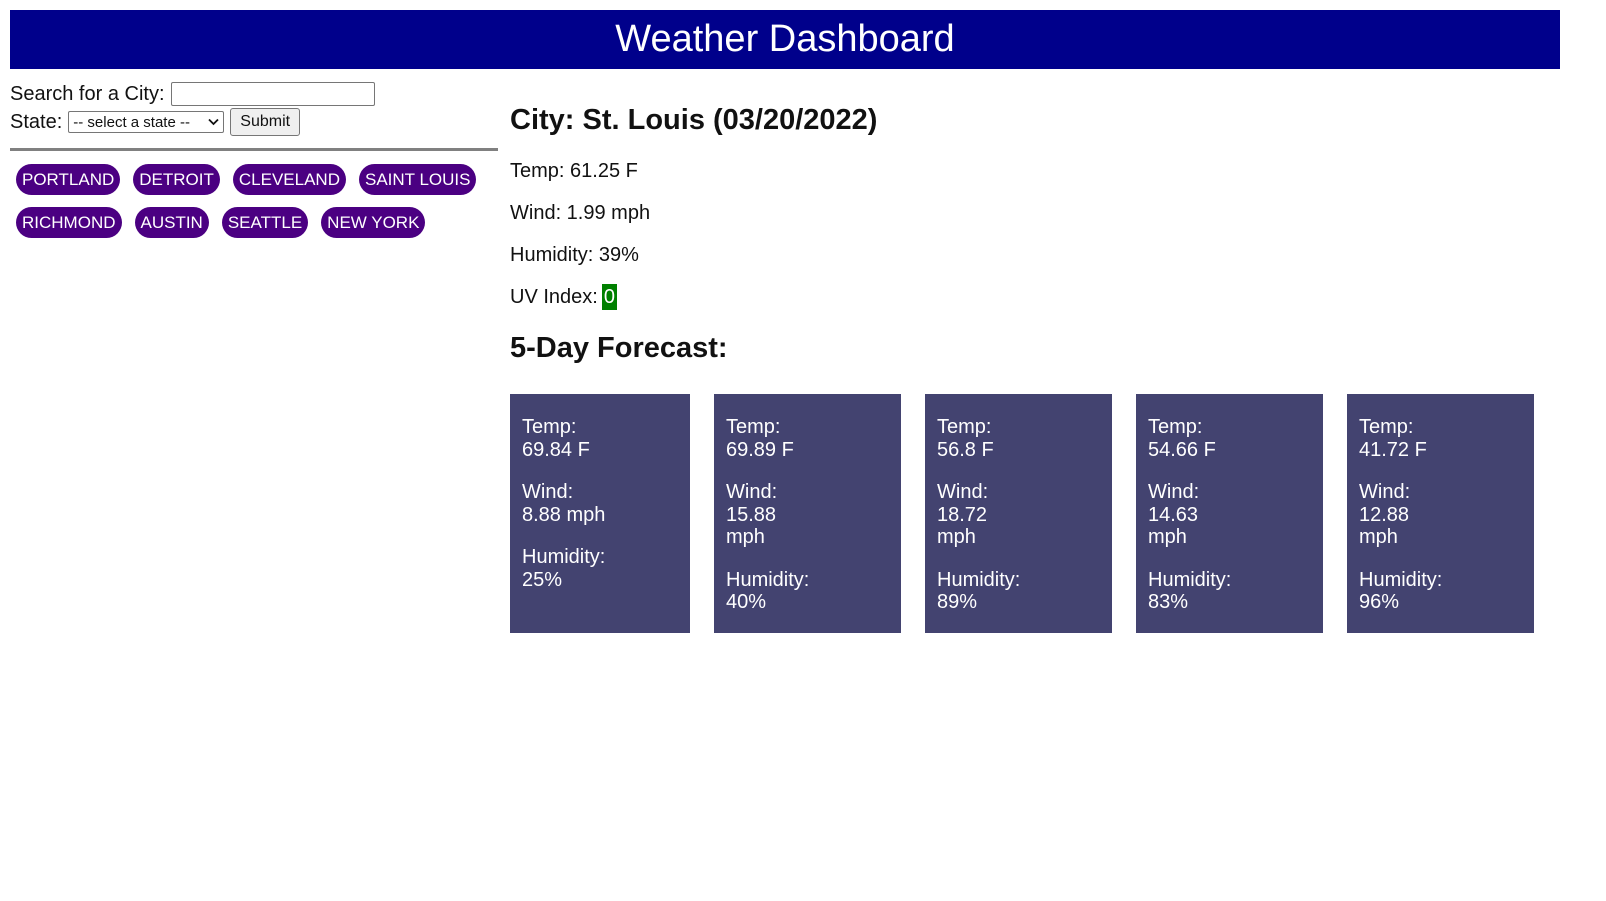  What do you see at coordinates (289, 179) in the screenshot?
I see `history-city-button: CLEVELAND` at bounding box center [289, 179].